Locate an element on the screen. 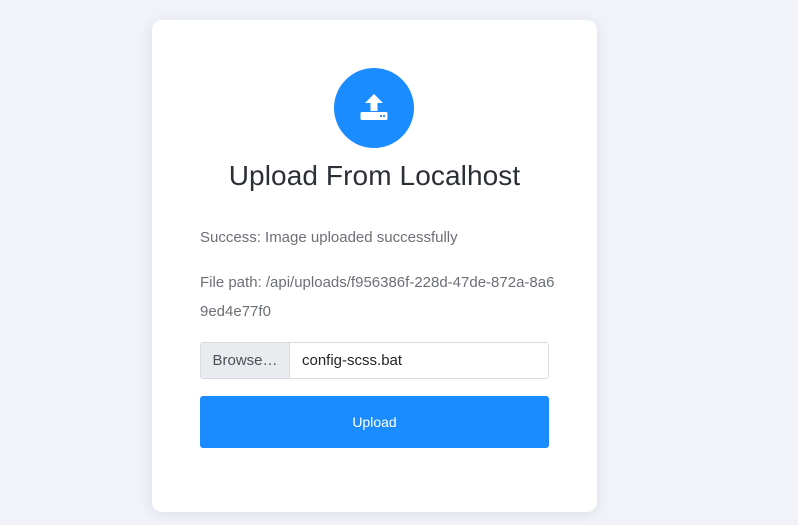  upload-icon-circle is located at coordinates (374, 108).